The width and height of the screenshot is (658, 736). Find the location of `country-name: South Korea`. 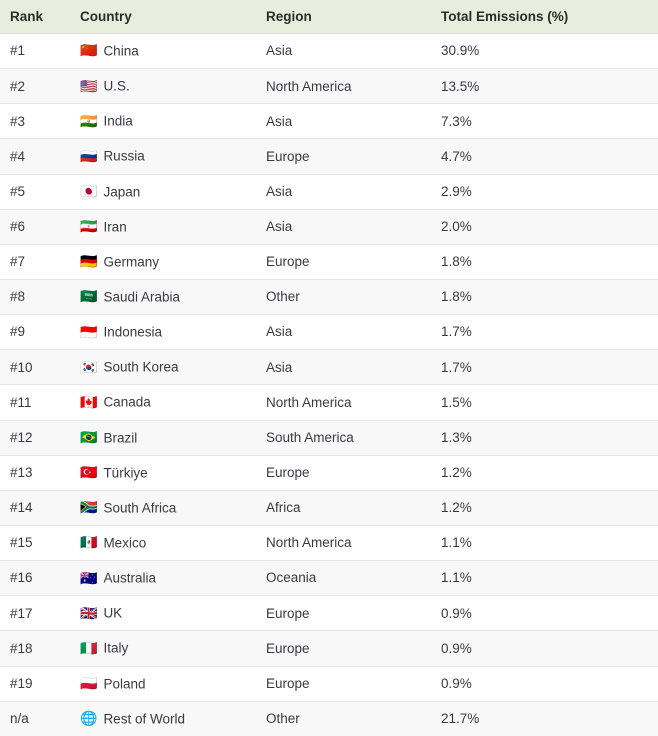

country-name: South Korea is located at coordinates (141, 367).